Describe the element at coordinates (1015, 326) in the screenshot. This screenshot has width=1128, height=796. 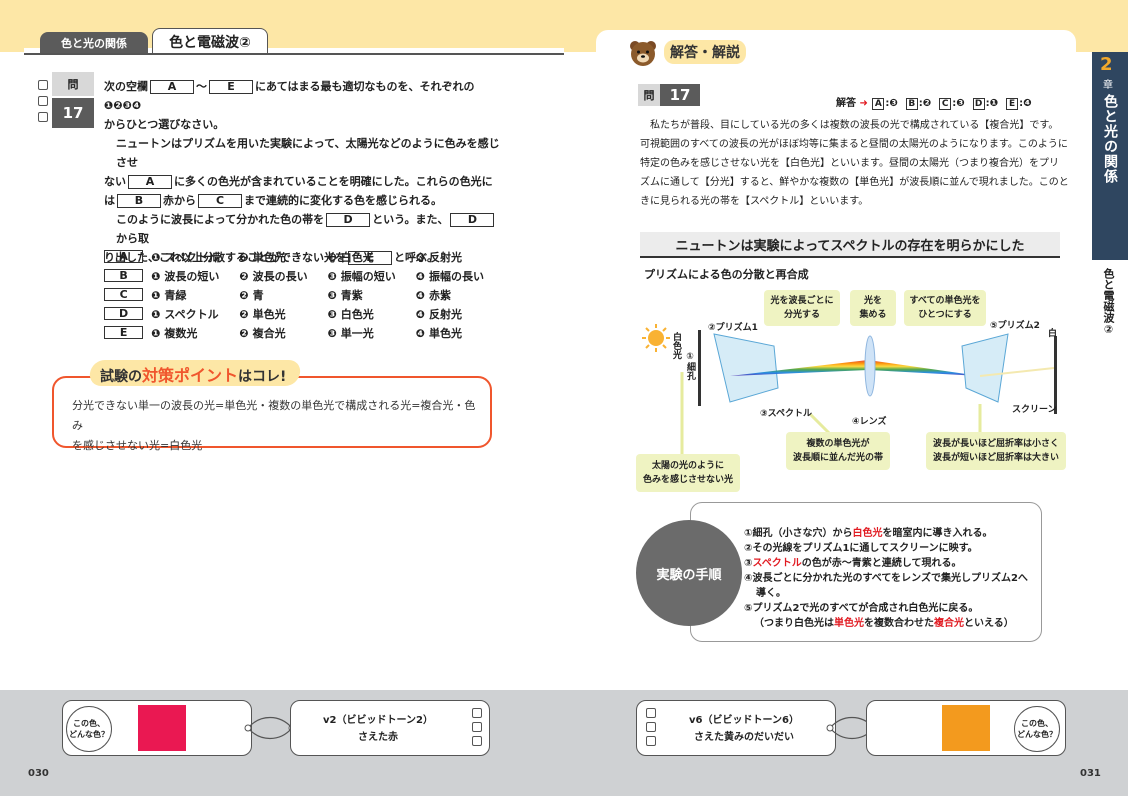
I see `label-prism-2: ⑤プリズム2` at that location.